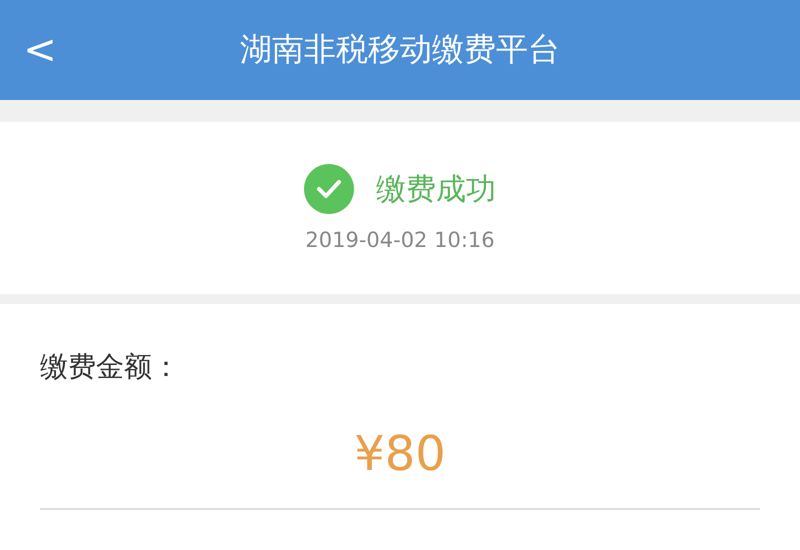 The width and height of the screenshot is (800, 550). I want to click on payment-time: 2019-04-02 10:16, so click(400, 240).